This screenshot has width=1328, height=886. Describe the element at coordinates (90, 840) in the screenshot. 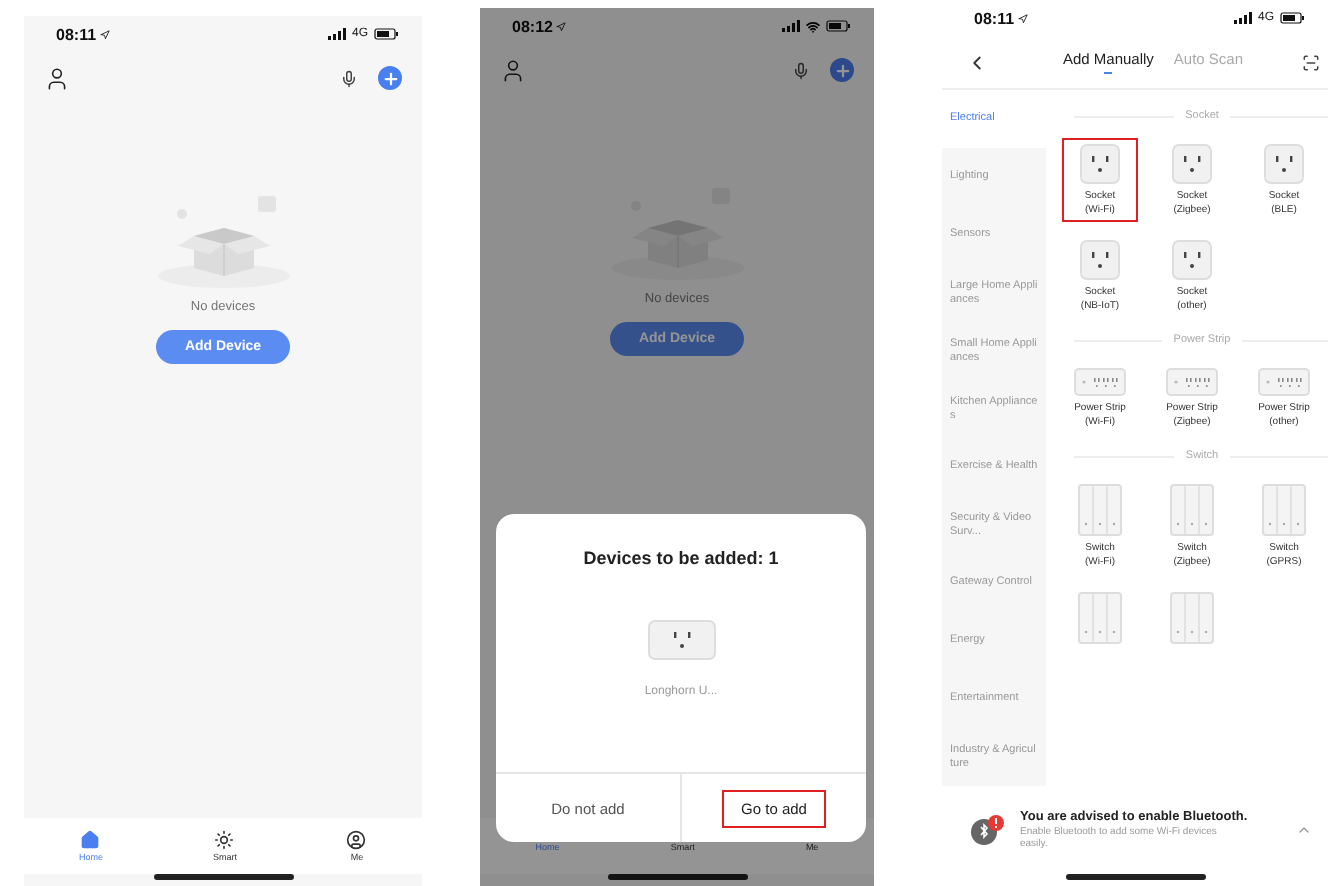

I see `home-icon` at that location.